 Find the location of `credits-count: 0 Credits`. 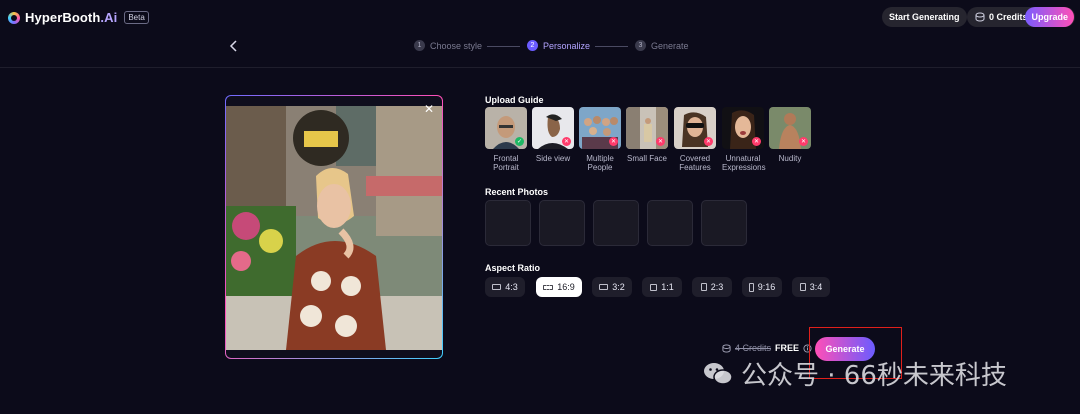

credits-count: 0 Credits is located at coordinates (1008, 17).